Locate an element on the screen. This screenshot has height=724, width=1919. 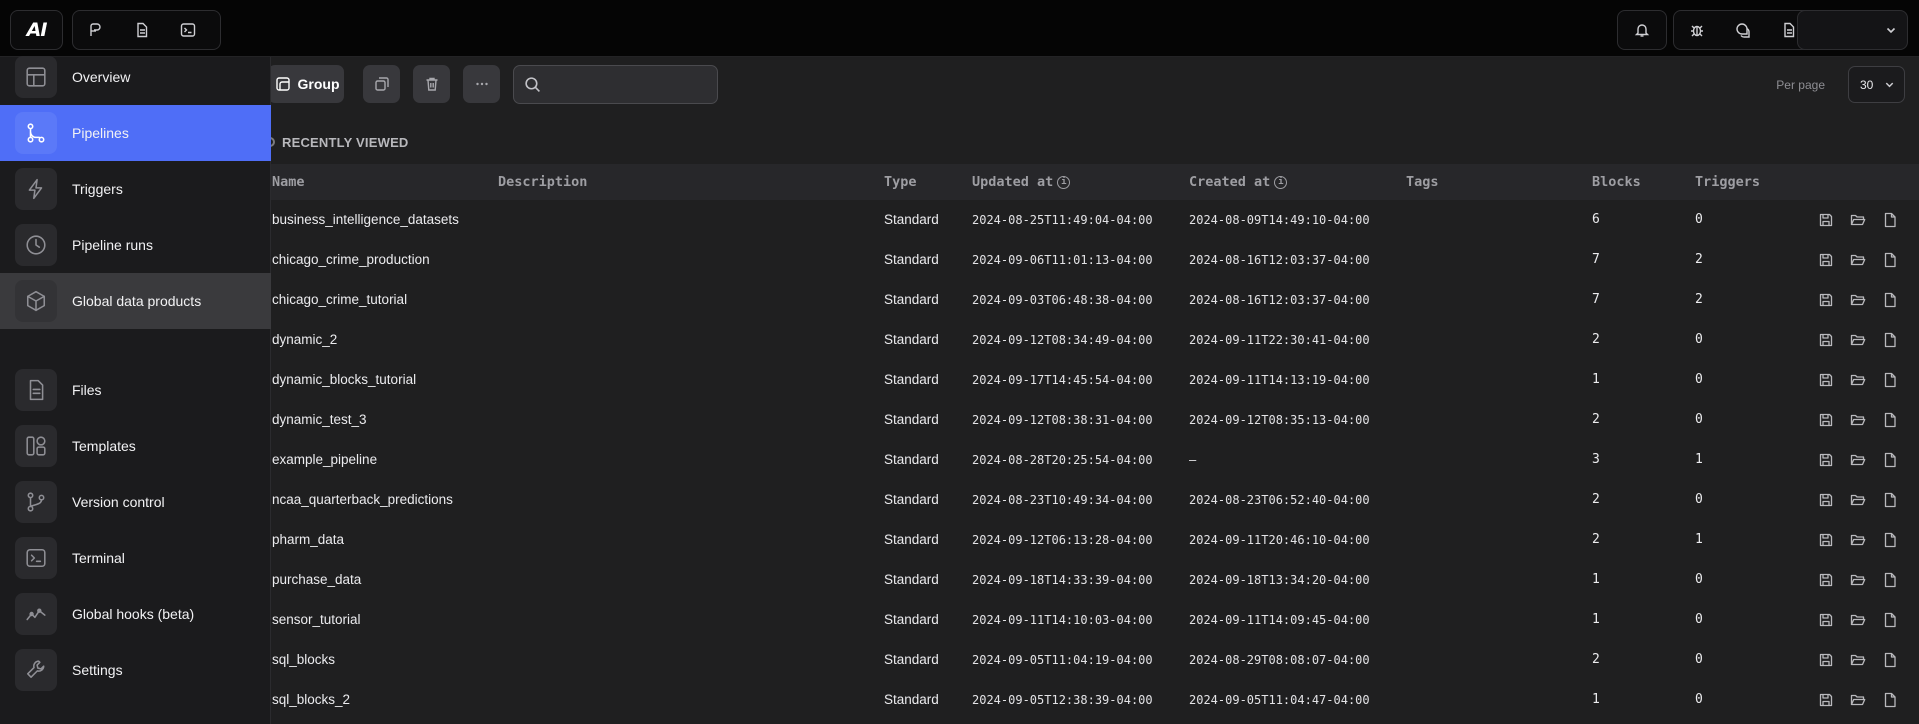
sidebar-item-overview: Overview is located at coordinates (135, 77).